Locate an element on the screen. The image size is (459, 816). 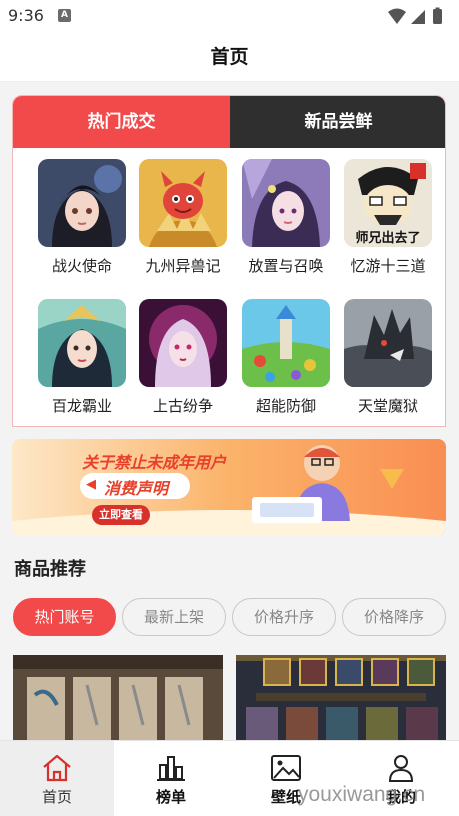
nav-ranking: 榜单 is located at coordinates (171, 778).